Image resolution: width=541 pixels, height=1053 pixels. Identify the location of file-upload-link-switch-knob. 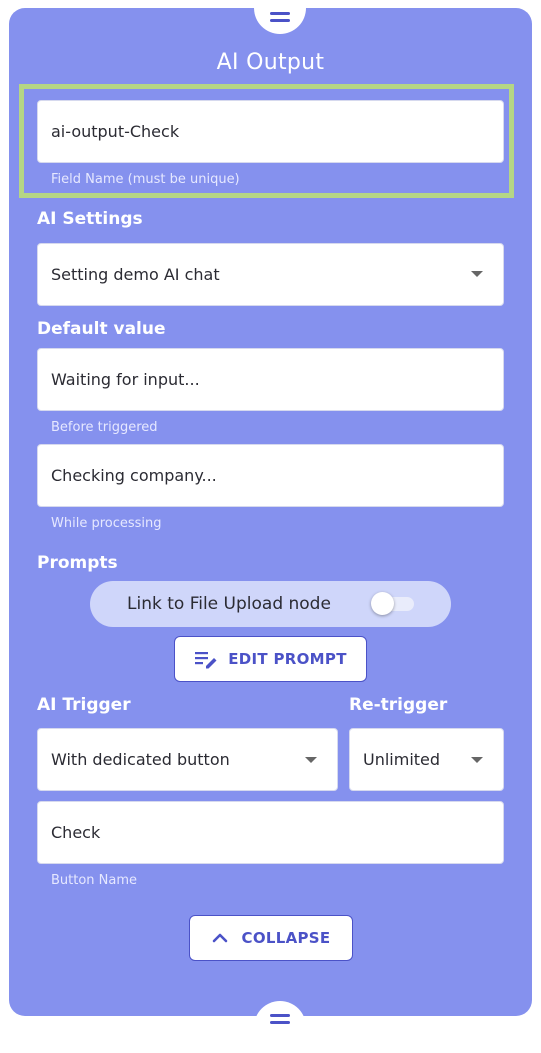
(382, 603).